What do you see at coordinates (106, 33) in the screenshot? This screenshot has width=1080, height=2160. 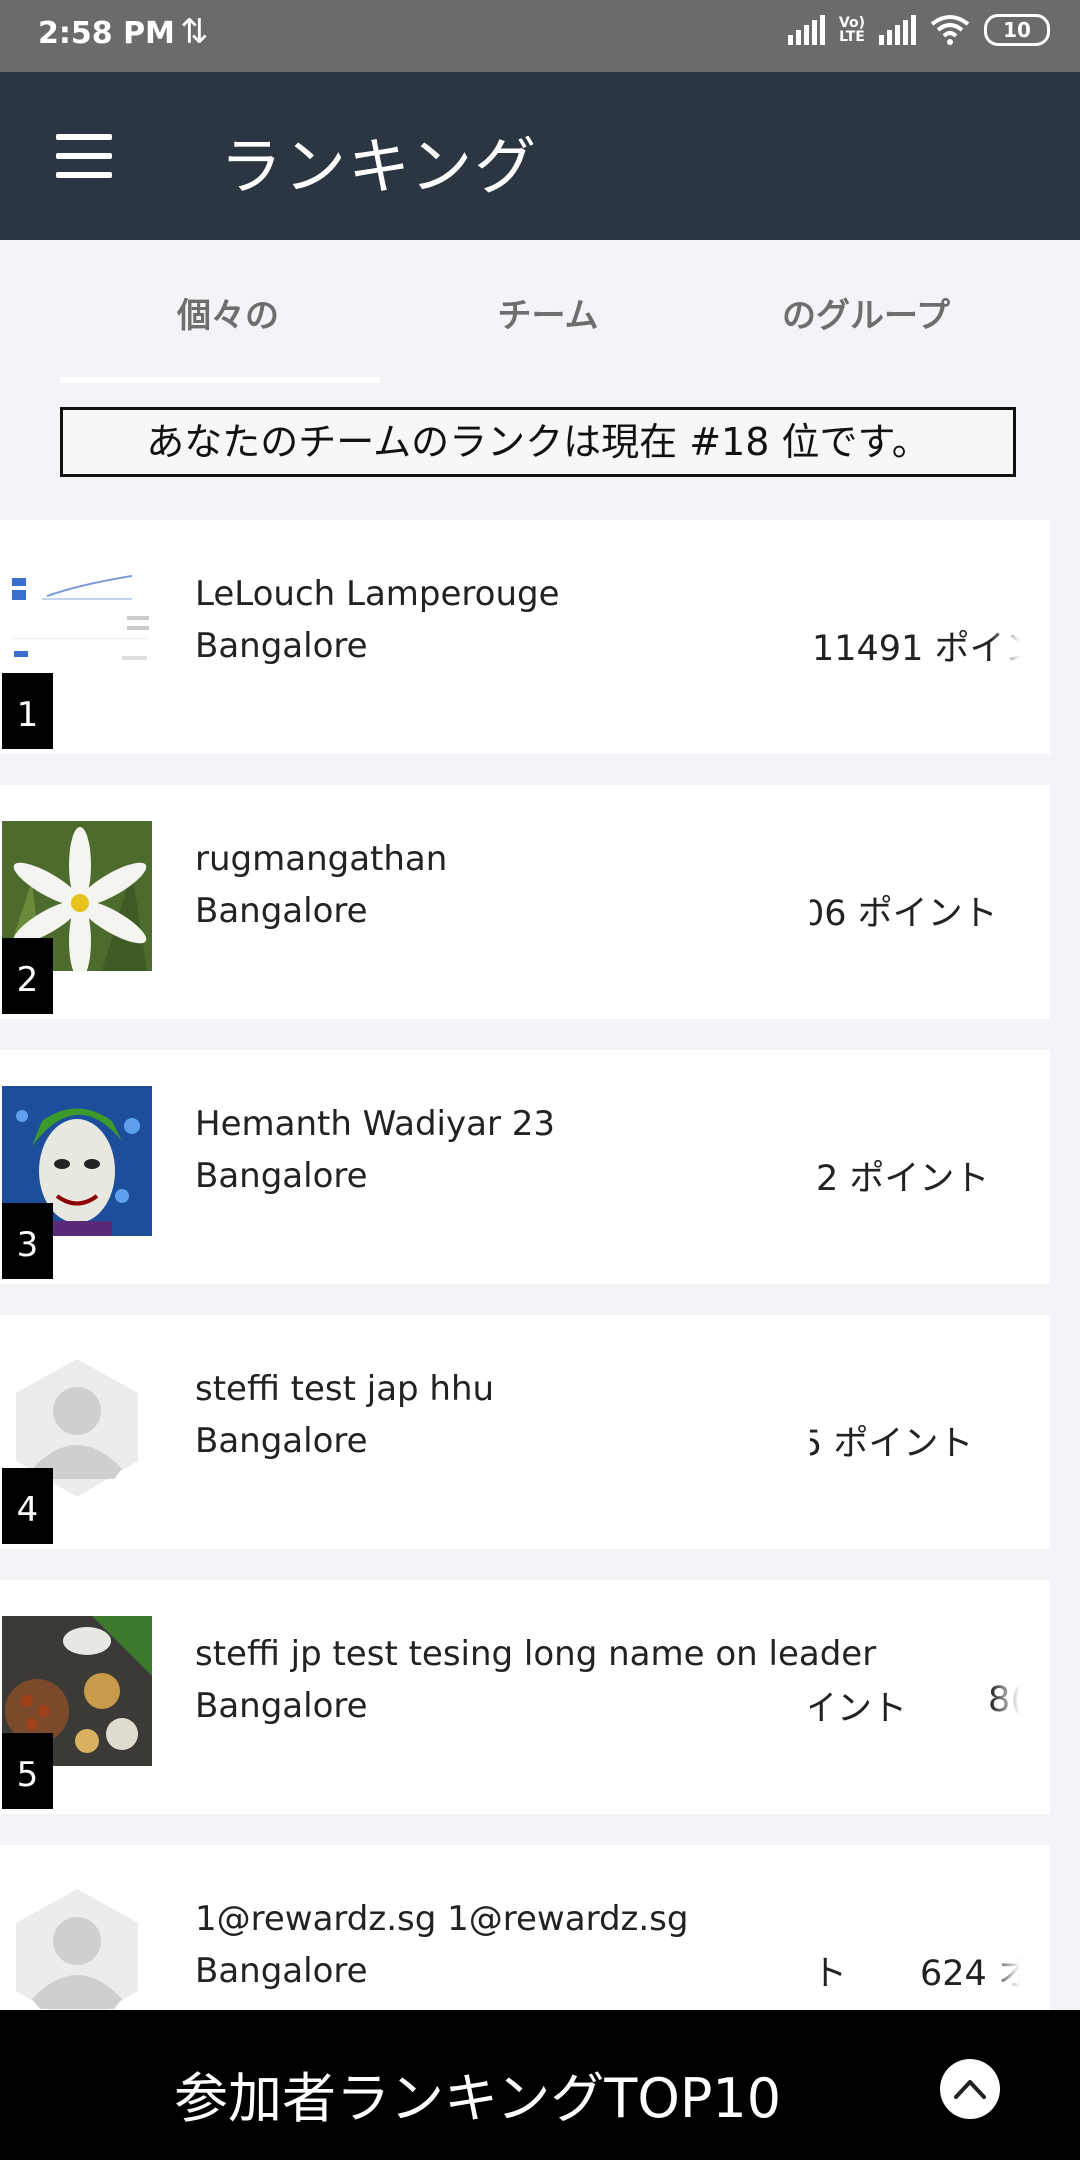 I see `status-time: 2:58 PM` at bounding box center [106, 33].